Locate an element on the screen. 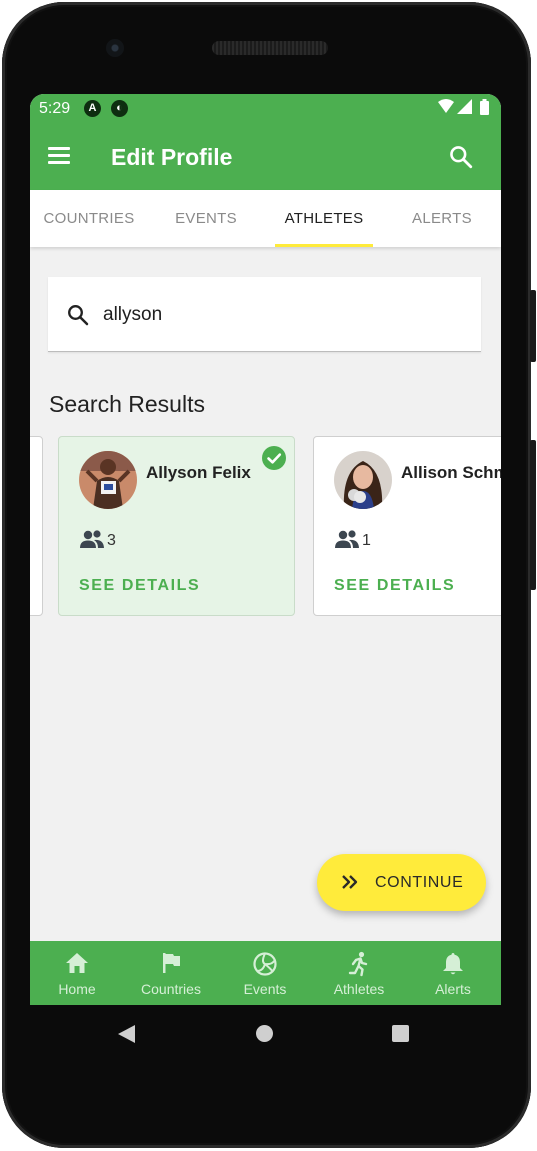 The image size is (537, 1151). front-camera is located at coordinates (115, 48).